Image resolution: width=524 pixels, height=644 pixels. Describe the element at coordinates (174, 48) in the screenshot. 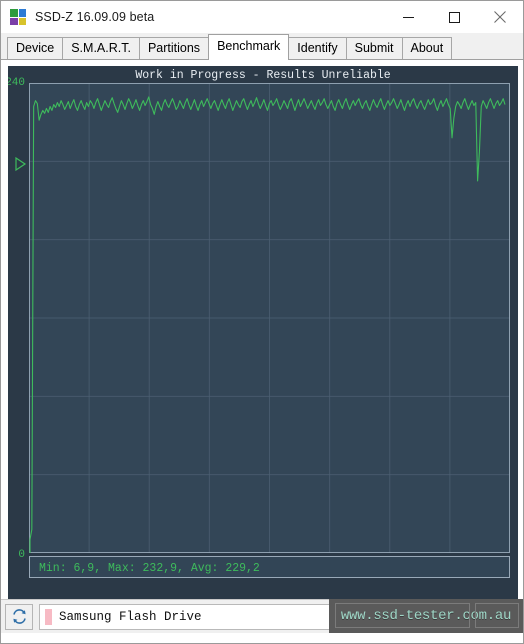

I see `tab-partitions: Partitions` at that location.